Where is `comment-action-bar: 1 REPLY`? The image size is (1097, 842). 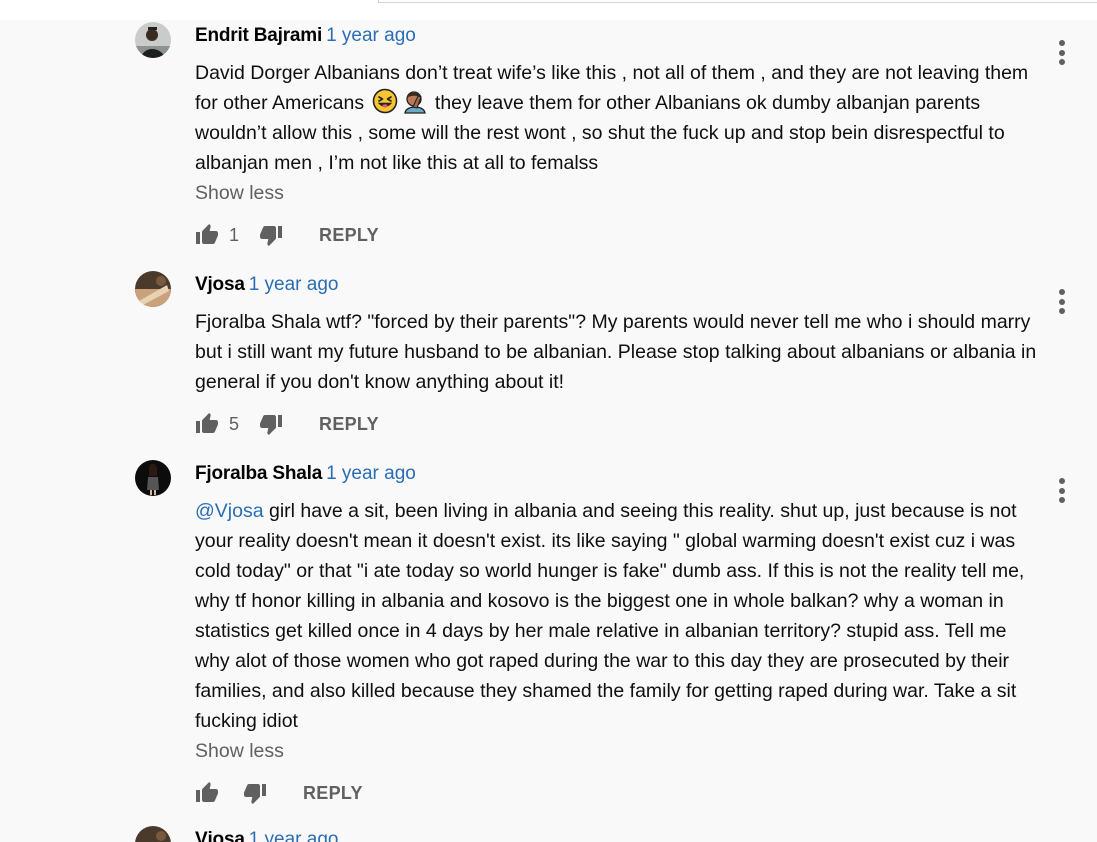
comment-action-bar: 1 REPLY is located at coordinates (287, 235).